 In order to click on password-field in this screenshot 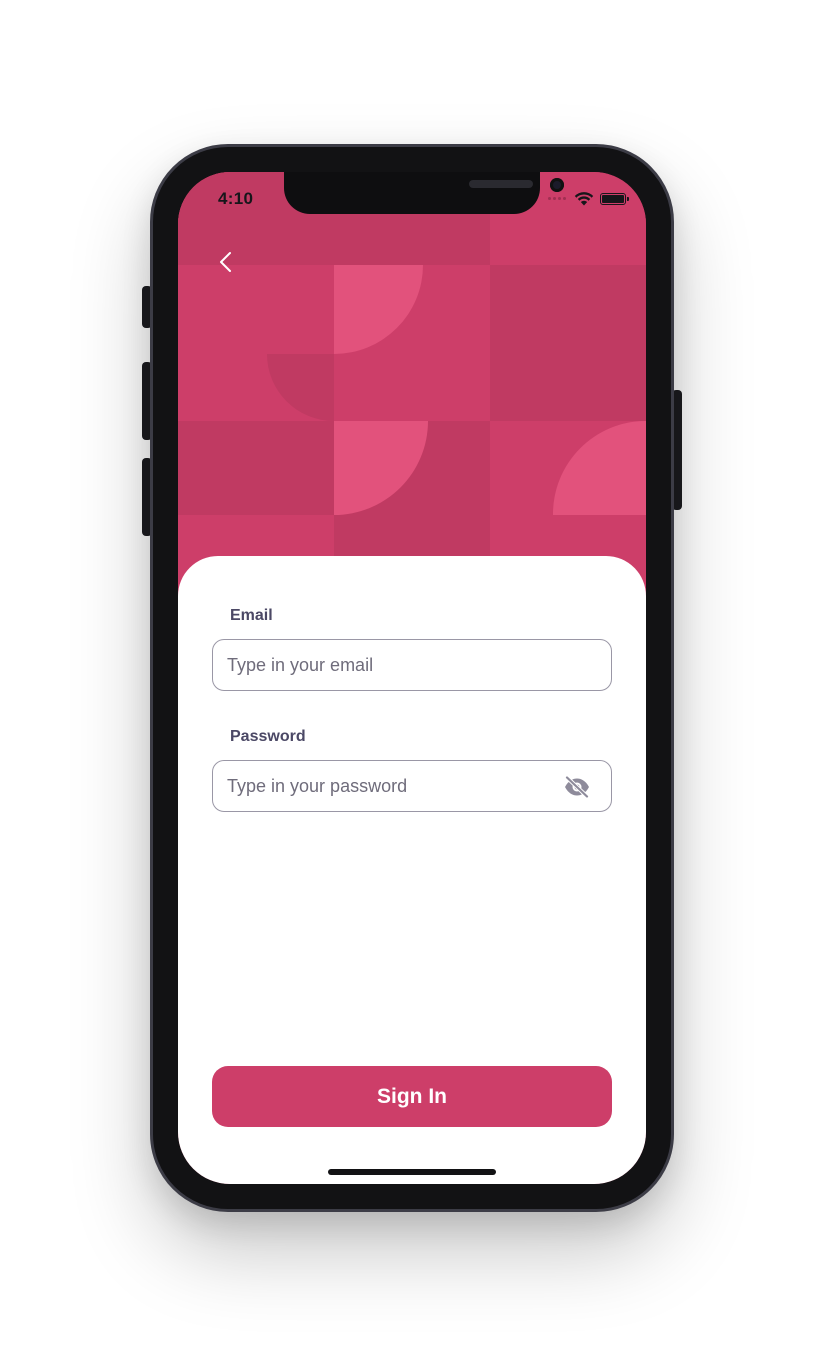, I will do `click(412, 786)`.